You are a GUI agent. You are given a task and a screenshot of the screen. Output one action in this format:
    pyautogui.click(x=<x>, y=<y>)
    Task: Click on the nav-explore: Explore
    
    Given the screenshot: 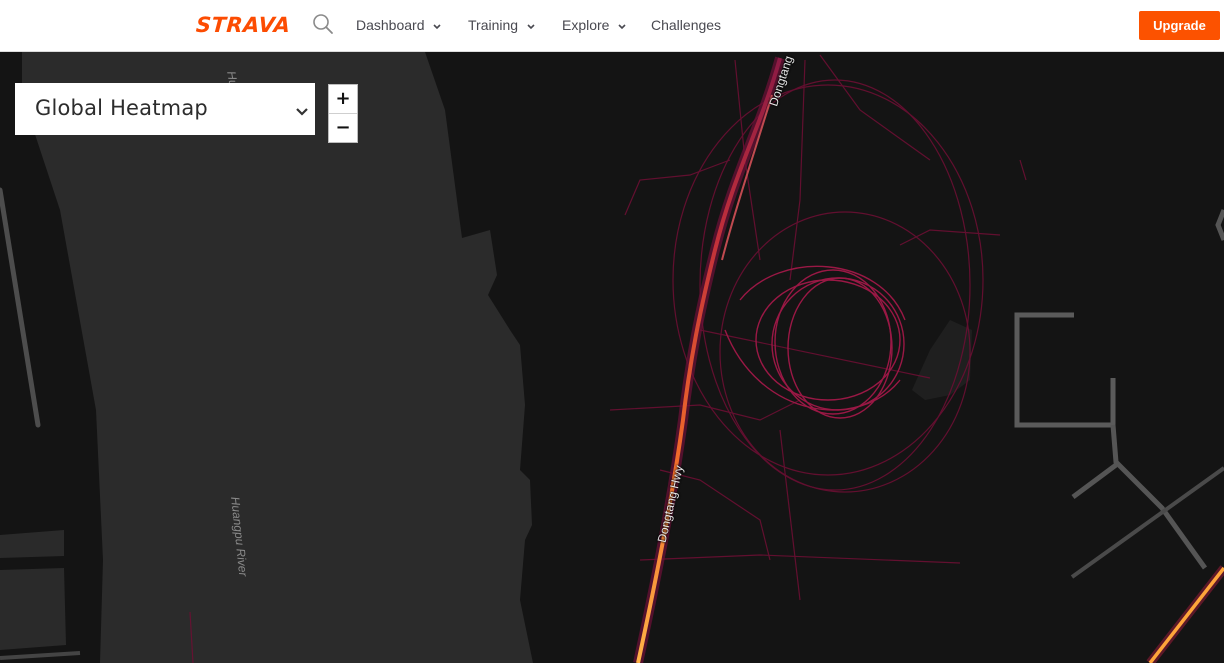 What is the action you would take?
    pyautogui.click(x=594, y=25)
    